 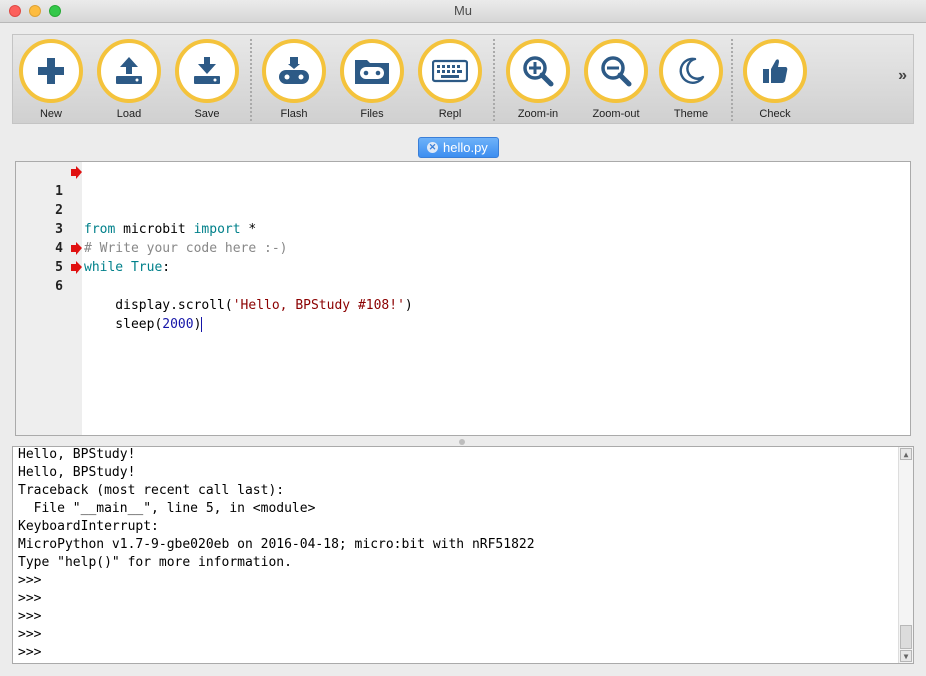 I want to click on code-line: 2, so click(x=456, y=200).